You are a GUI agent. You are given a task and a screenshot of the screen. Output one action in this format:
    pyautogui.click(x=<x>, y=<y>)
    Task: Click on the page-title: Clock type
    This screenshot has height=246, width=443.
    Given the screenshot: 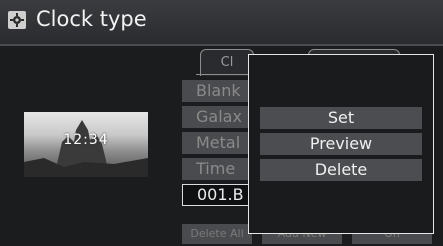 What is the action you would take?
    pyautogui.click(x=91, y=19)
    